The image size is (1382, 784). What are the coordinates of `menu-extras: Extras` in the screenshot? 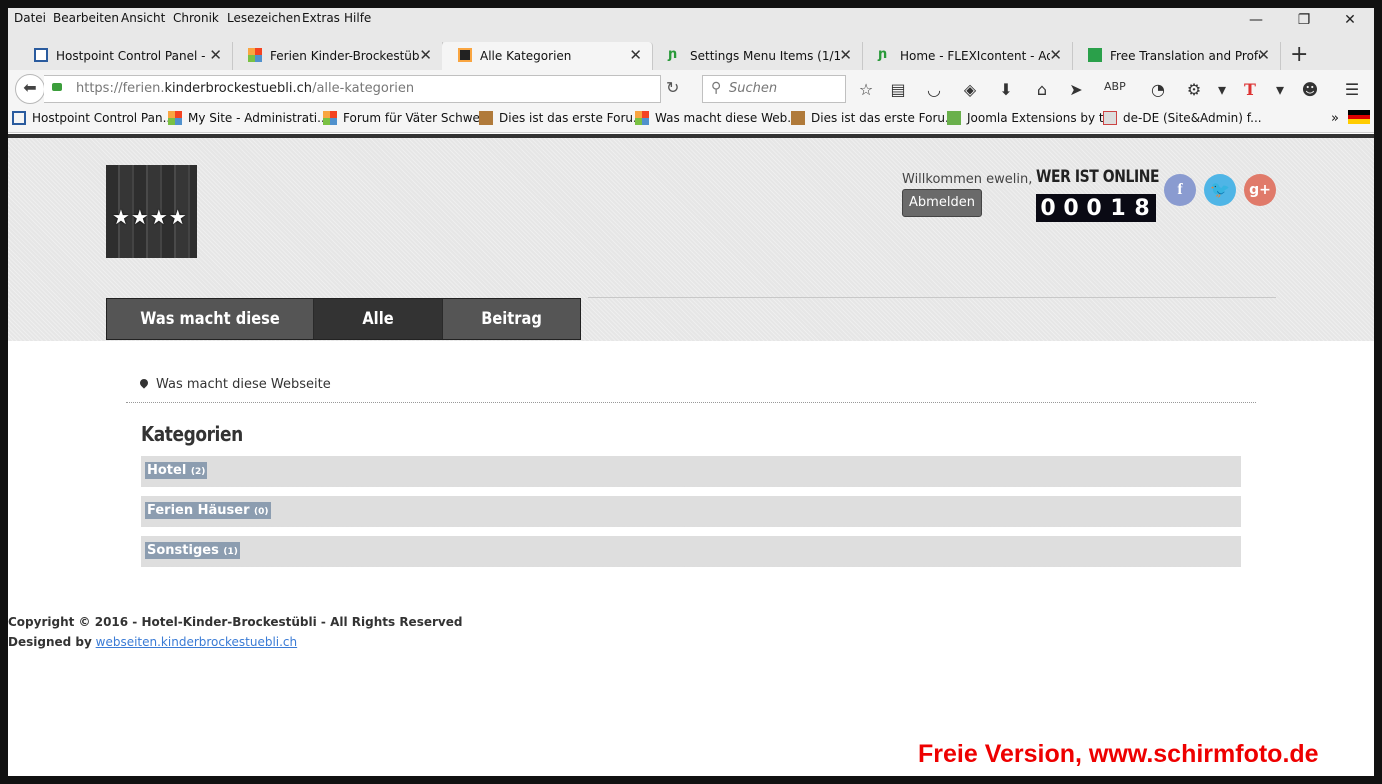 It's located at (321, 18).